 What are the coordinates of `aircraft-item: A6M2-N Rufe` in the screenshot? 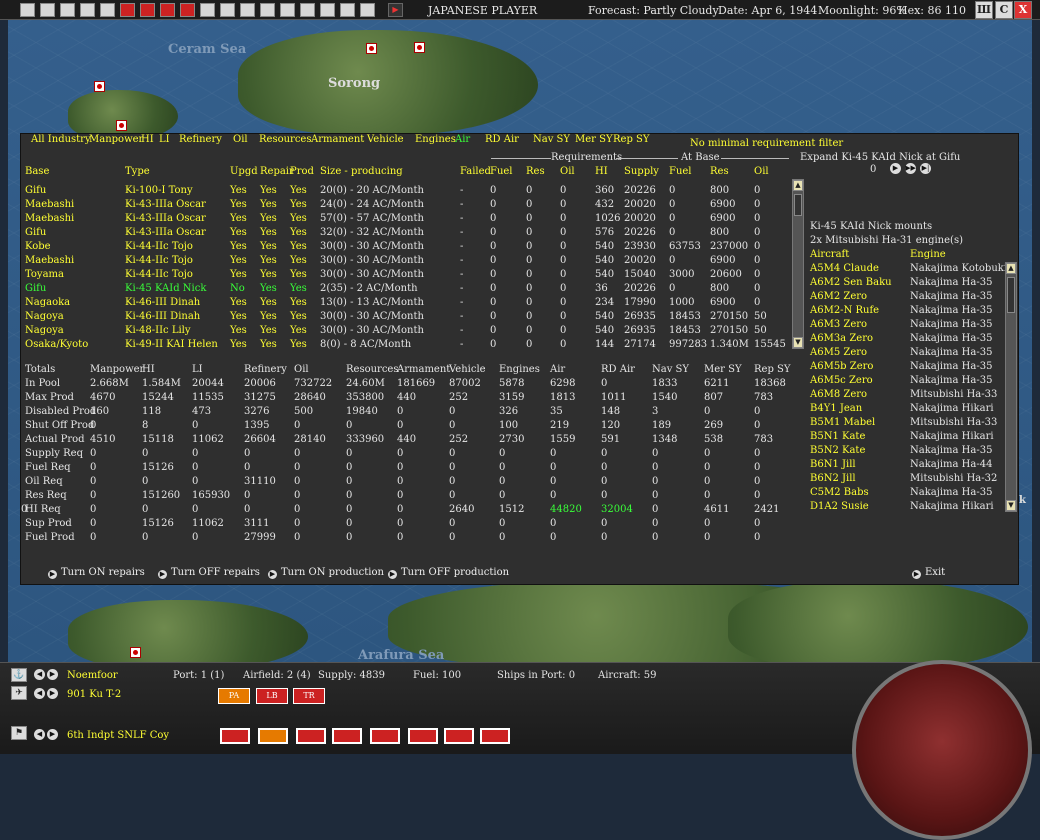 It's located at (844, 310).